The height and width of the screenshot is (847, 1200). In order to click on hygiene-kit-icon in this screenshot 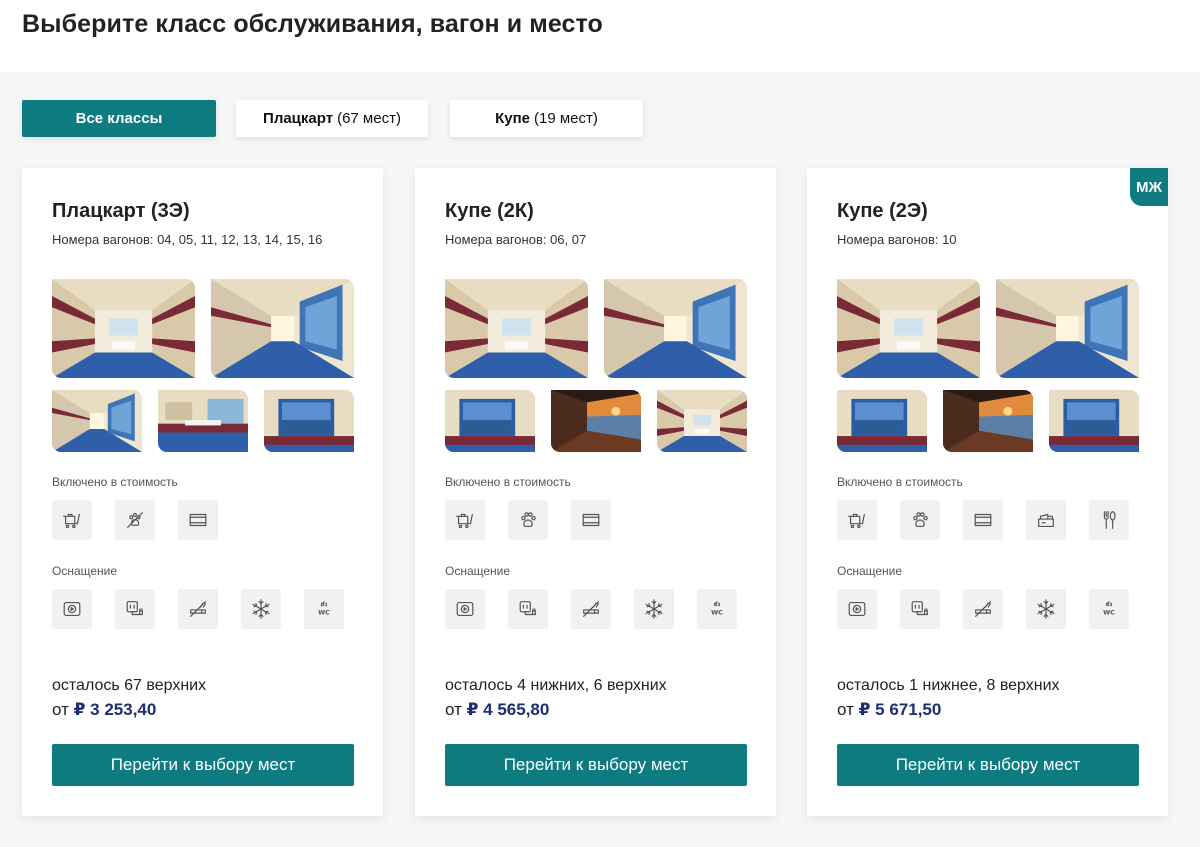, I will do `click(1046, 520)`.